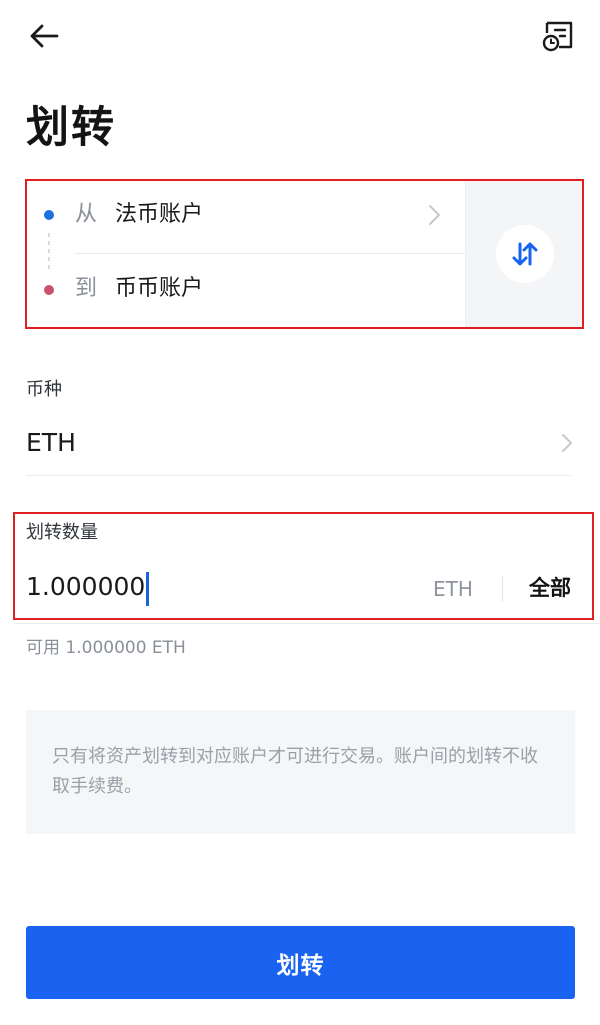 This screenshot has height=1025, width=600. What do you see at coordinates (246, 291) in the screenshot?
I see `to-account-row: 到 币币账户` at bounding box center [246, 291].